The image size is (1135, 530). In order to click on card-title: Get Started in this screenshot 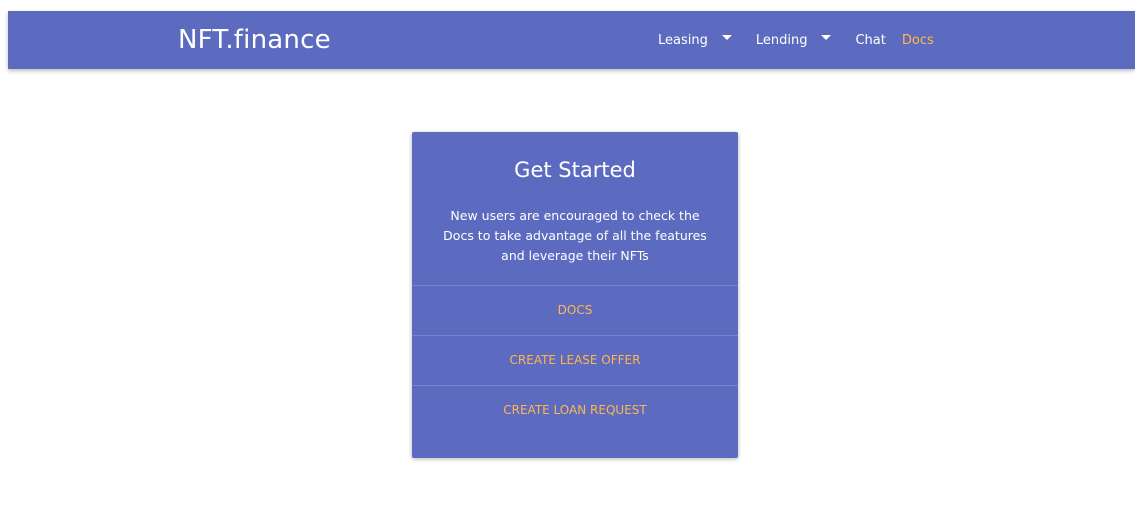, I will do `click(575, 170)`.